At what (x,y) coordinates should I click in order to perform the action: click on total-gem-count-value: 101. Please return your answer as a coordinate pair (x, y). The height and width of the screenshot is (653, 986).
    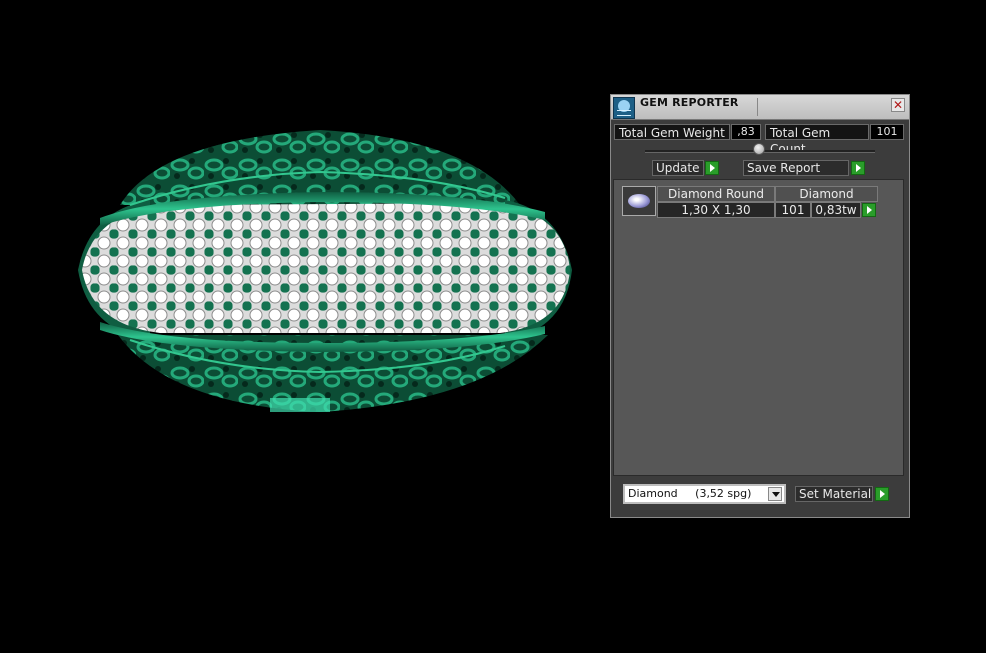
    Looking at the image, I should click on (887, 132).